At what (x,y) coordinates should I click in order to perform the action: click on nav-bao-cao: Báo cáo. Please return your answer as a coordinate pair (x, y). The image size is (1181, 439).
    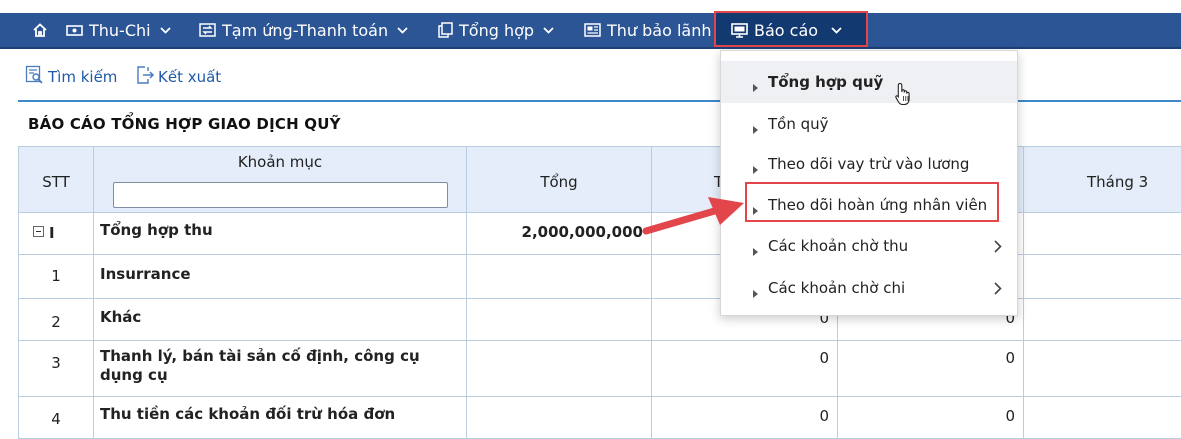
    Looking at the image, I should click on (786, 30).